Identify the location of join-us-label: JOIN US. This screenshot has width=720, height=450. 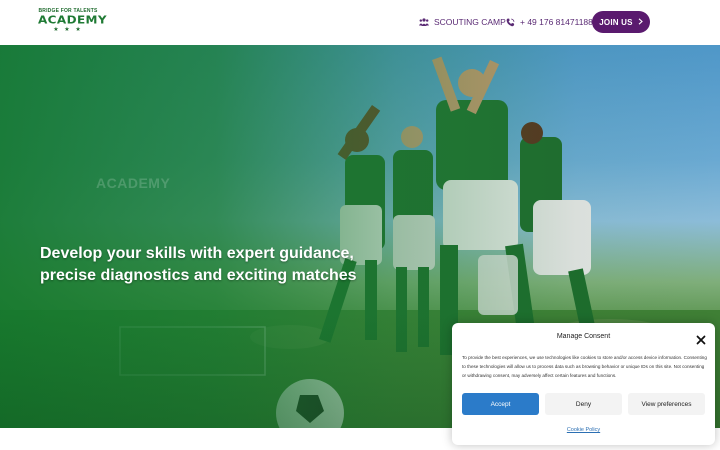
(616, 22).